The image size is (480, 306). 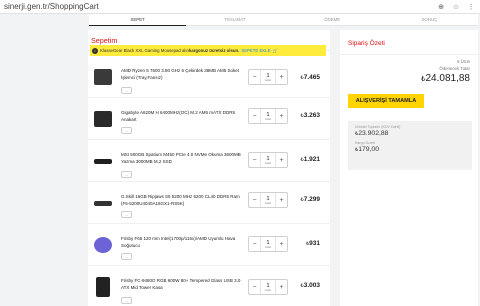 I want to click on product-price: ₺1.921, so click(x=310, y=159).